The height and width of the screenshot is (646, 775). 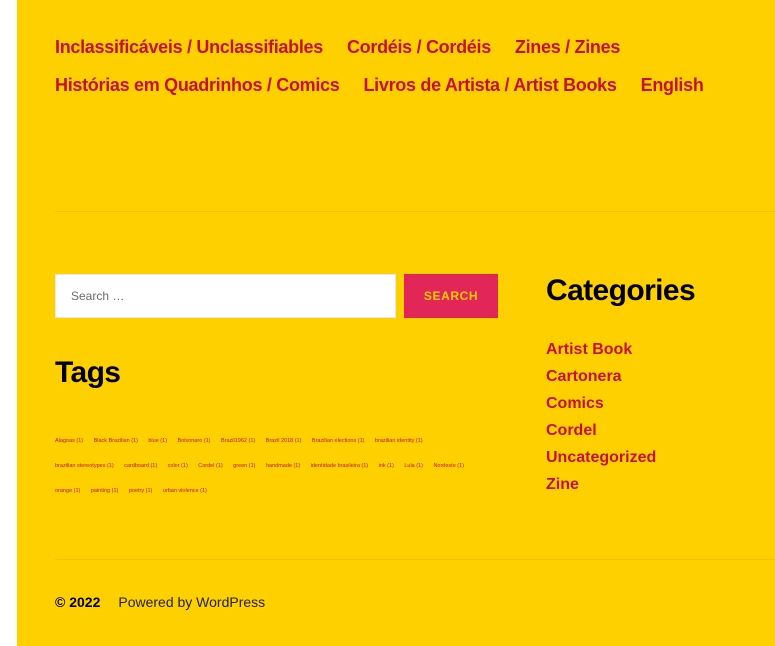 I want to click on tag-link: Alagoas (1), so click(x=69, y=441).